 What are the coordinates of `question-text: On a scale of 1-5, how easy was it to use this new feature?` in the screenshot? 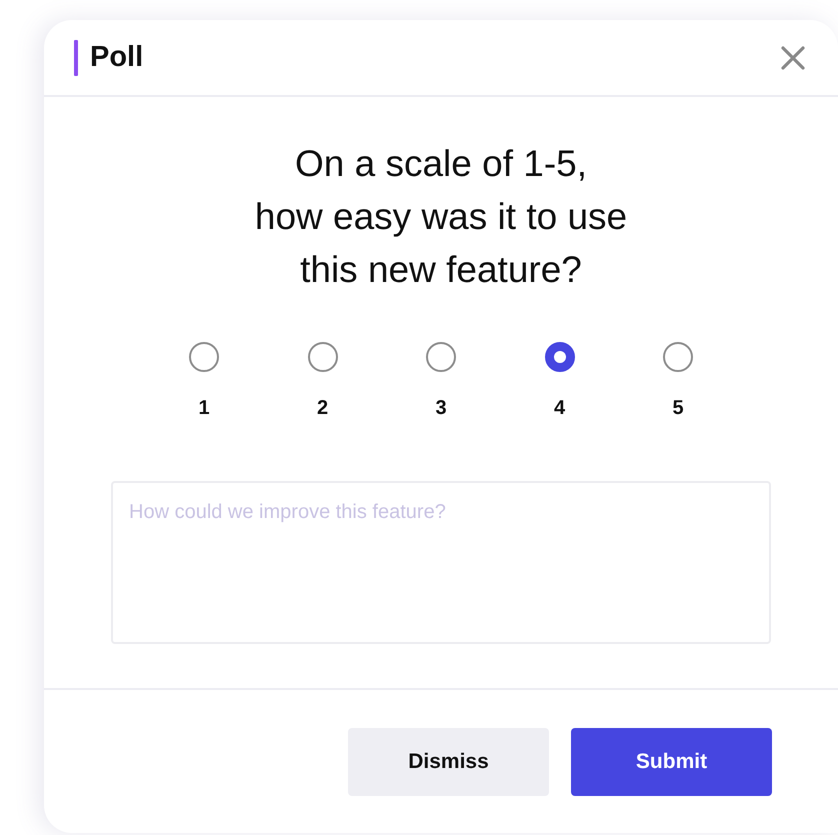 It's located at (441, 217).